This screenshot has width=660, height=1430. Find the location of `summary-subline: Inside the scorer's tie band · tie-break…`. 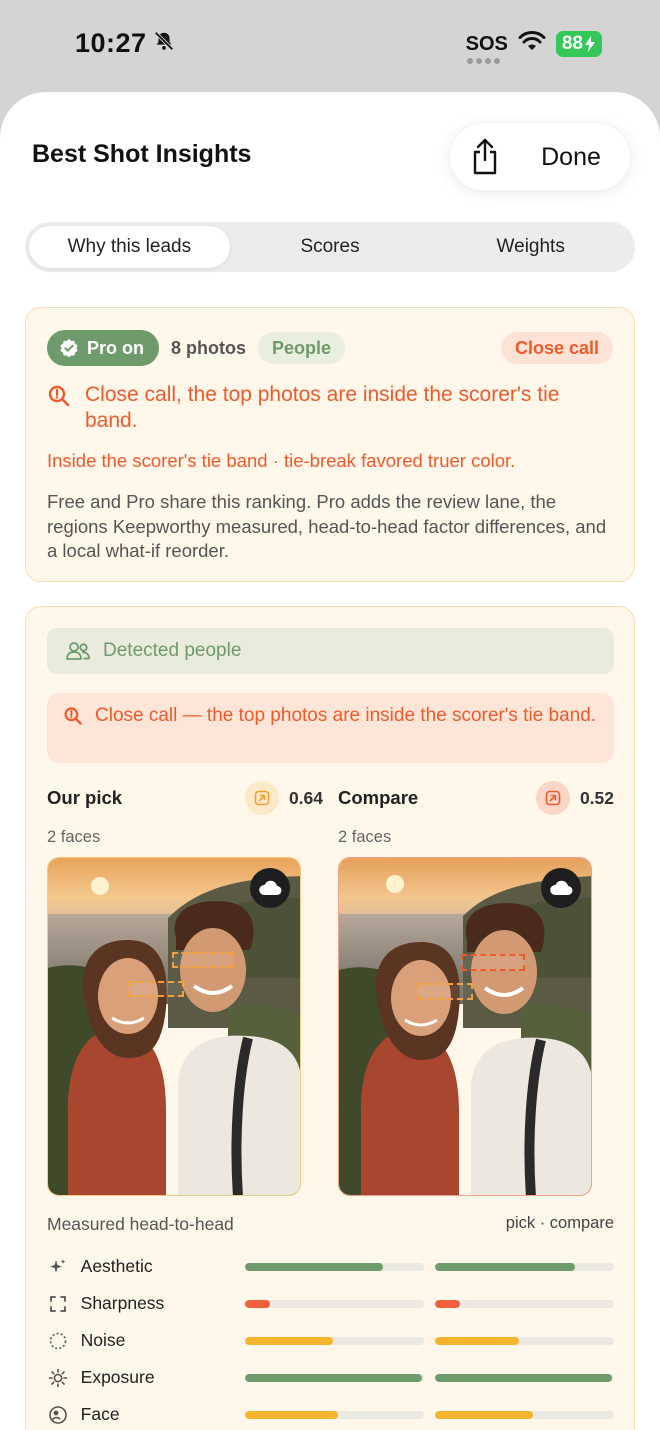

summary-subline: Inside the scorer's tie band · tie-break… is located at coordinates (281, 460).